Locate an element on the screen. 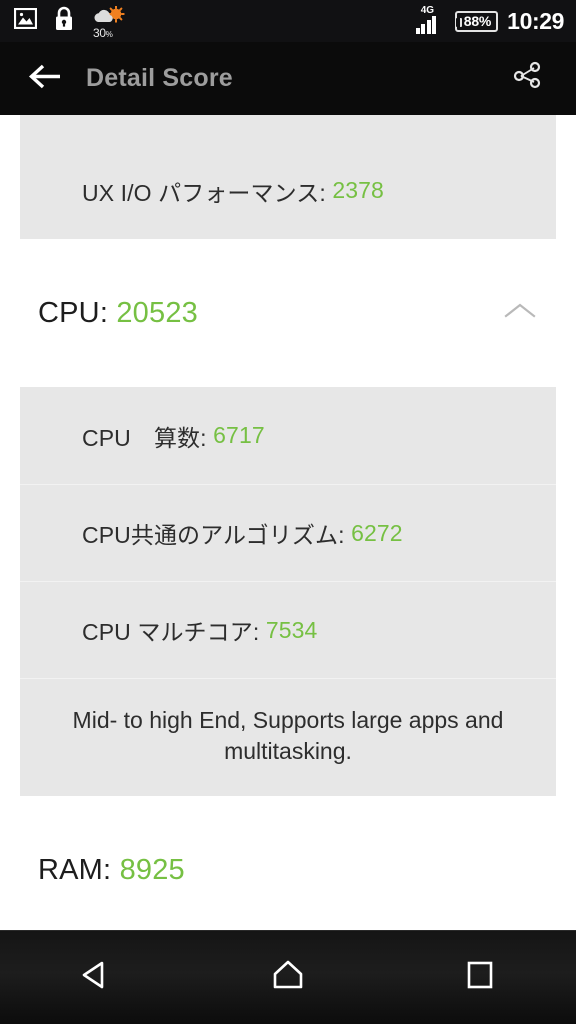 The height and width of the screenshot is (1024, 576). battery-percent-label: 88% is located at coordinates (477, 21).